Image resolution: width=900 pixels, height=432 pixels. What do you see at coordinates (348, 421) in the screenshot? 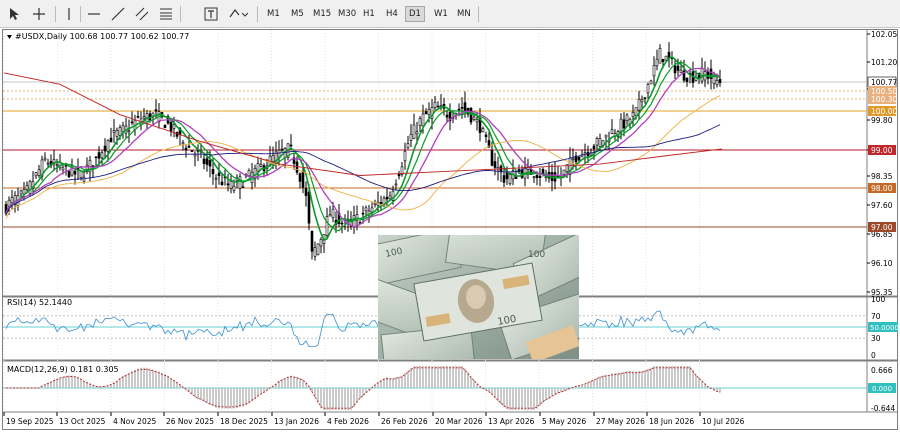
I see `date-tick-label: 4 Feb 2026` at bounding box center [348, 421].